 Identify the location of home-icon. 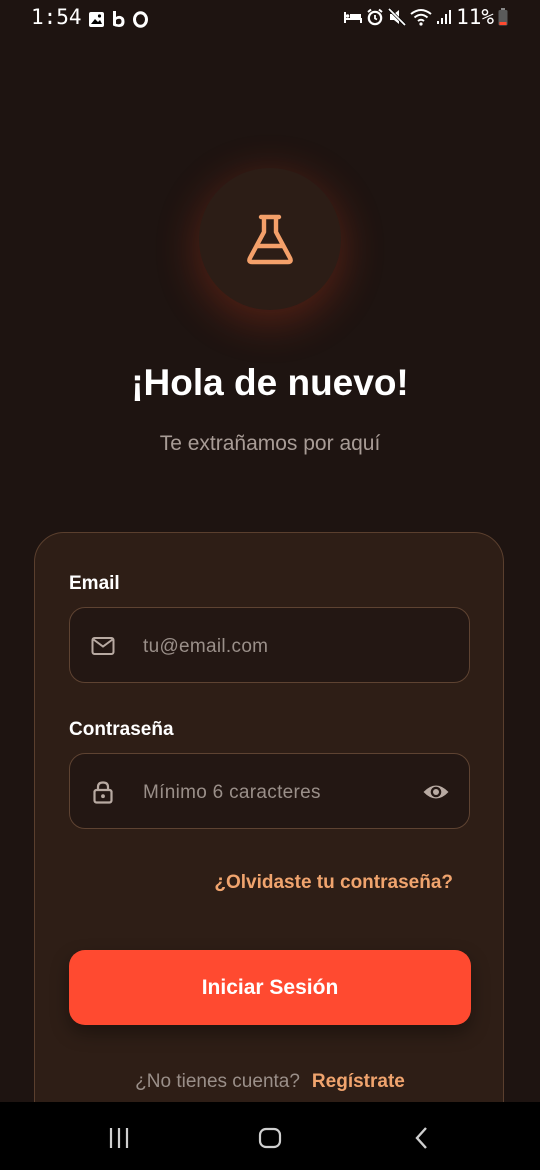
(270, 1138).